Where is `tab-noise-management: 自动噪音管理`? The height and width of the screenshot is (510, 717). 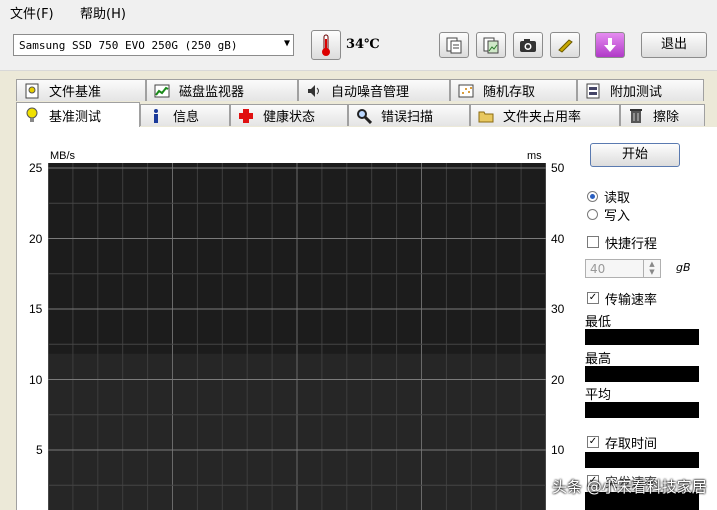 tab-noise-management: 自动噪音管理 is located at coordinates (374, 90).